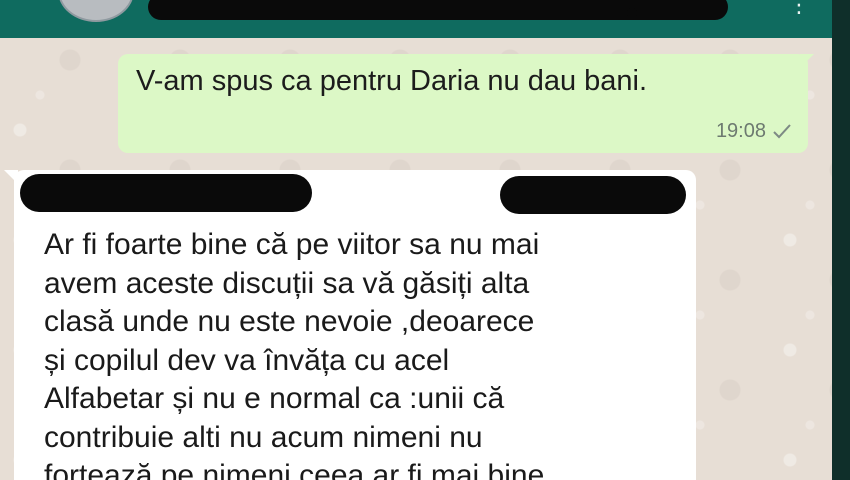 This screenshot has height=480, width=850. Describe the element at coordinates (782, 131) in the screenshot. I see `check-icon` at that location.